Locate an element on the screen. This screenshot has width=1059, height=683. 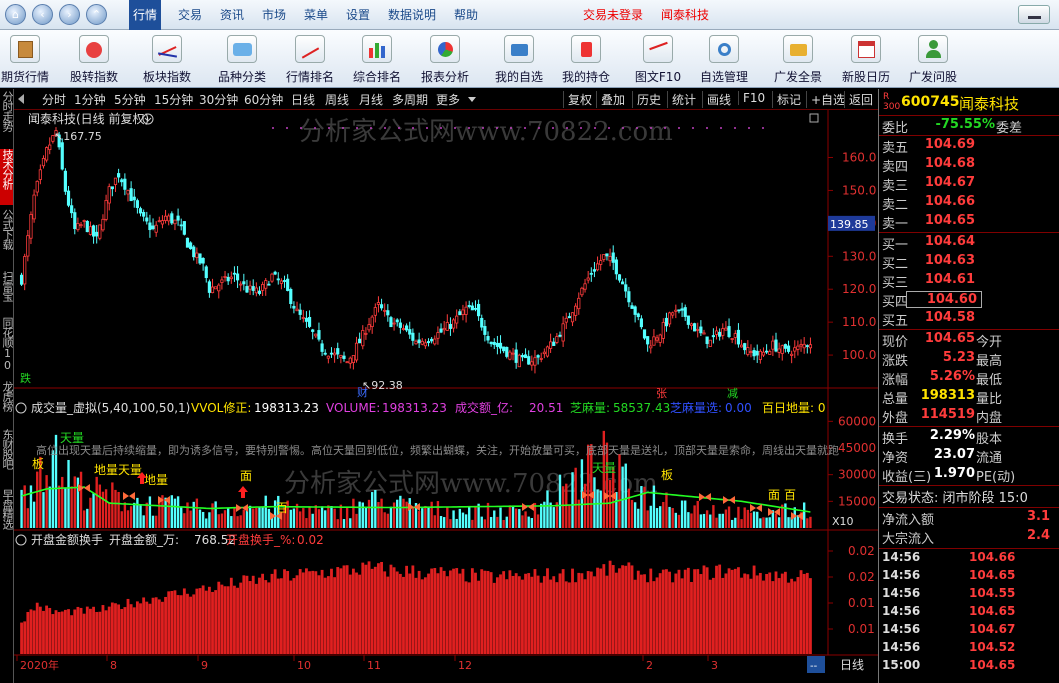
back-icon: ‹ is located at coordinates (42, 14).